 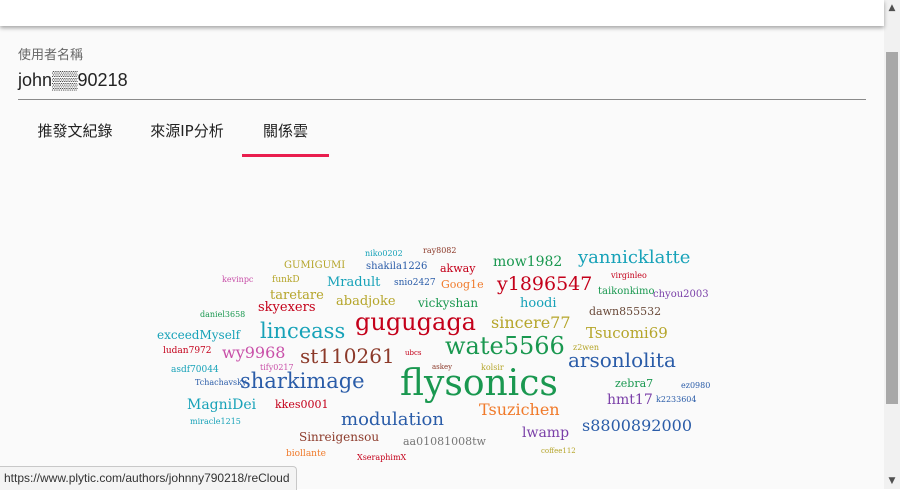 I want to click on word-cloud-item: shakila1226, so click(x=396, y=266).